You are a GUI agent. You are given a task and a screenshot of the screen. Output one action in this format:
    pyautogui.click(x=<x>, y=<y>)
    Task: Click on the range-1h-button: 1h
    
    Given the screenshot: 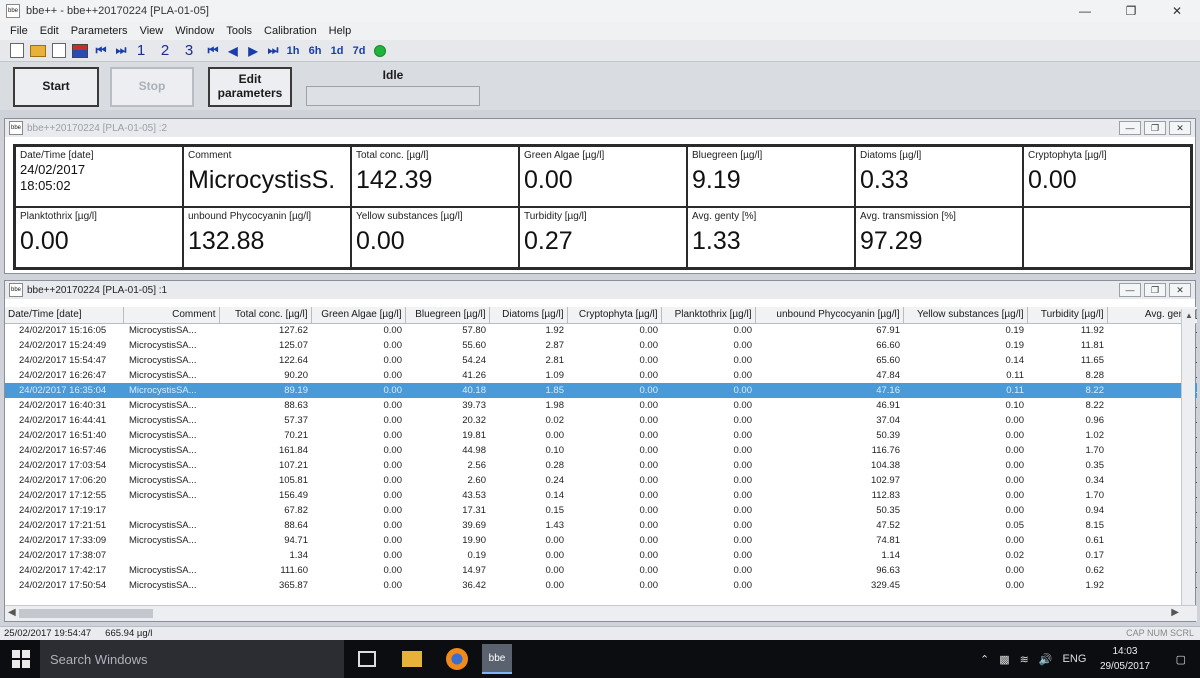 What is the action you would take?
    pyautogui.click(x=293, y=51)
    